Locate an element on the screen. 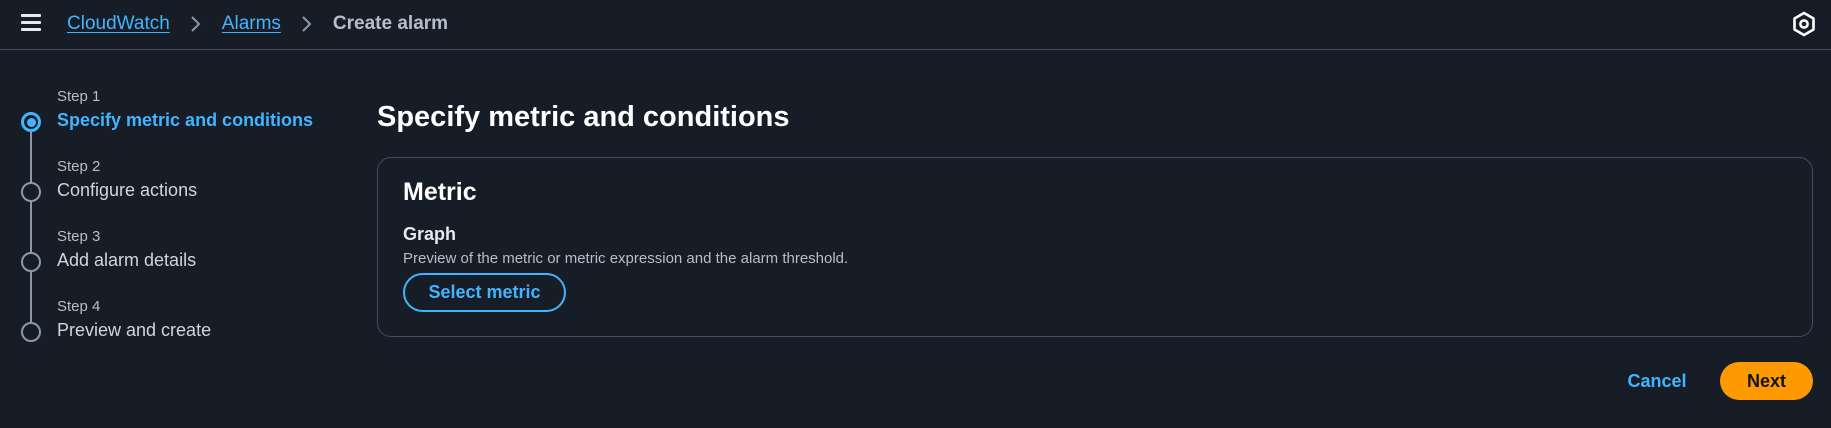 The width and height of the screenshot is (1831, 428). next-button: Next is located at coordinates (1766, 381).